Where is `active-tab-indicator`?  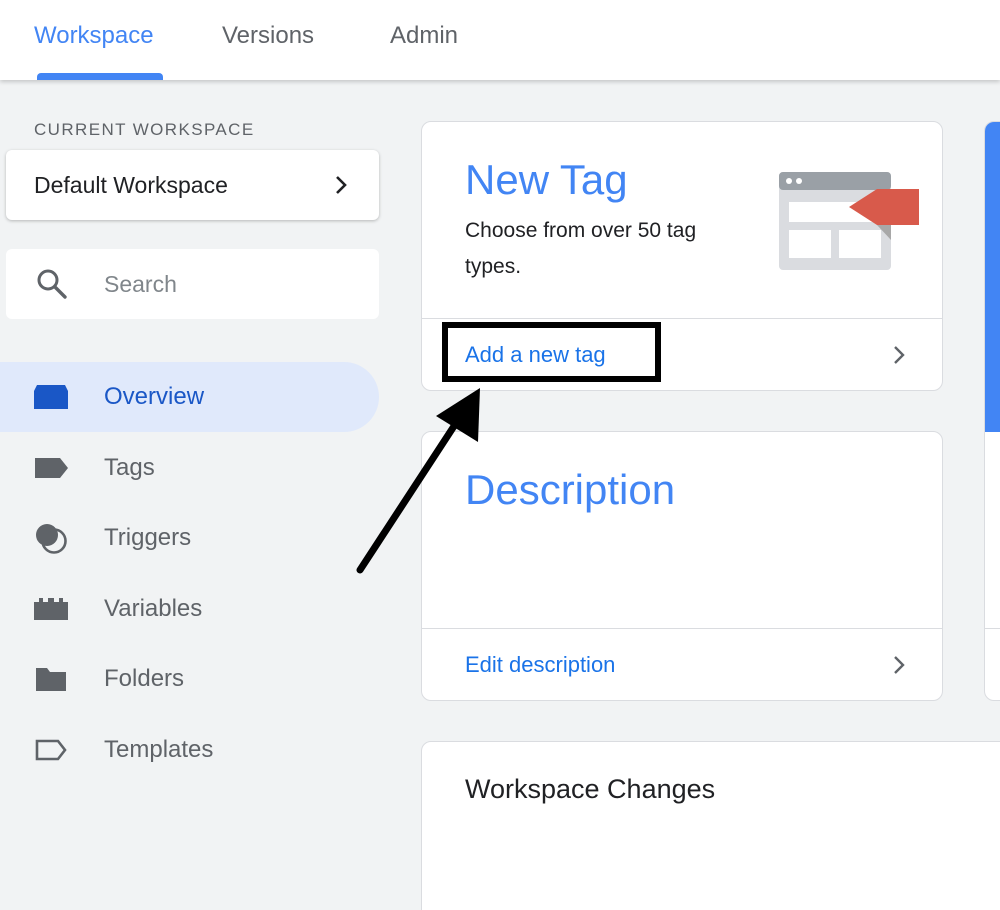
active-tab-indicator is located at coordinates (100, 76).